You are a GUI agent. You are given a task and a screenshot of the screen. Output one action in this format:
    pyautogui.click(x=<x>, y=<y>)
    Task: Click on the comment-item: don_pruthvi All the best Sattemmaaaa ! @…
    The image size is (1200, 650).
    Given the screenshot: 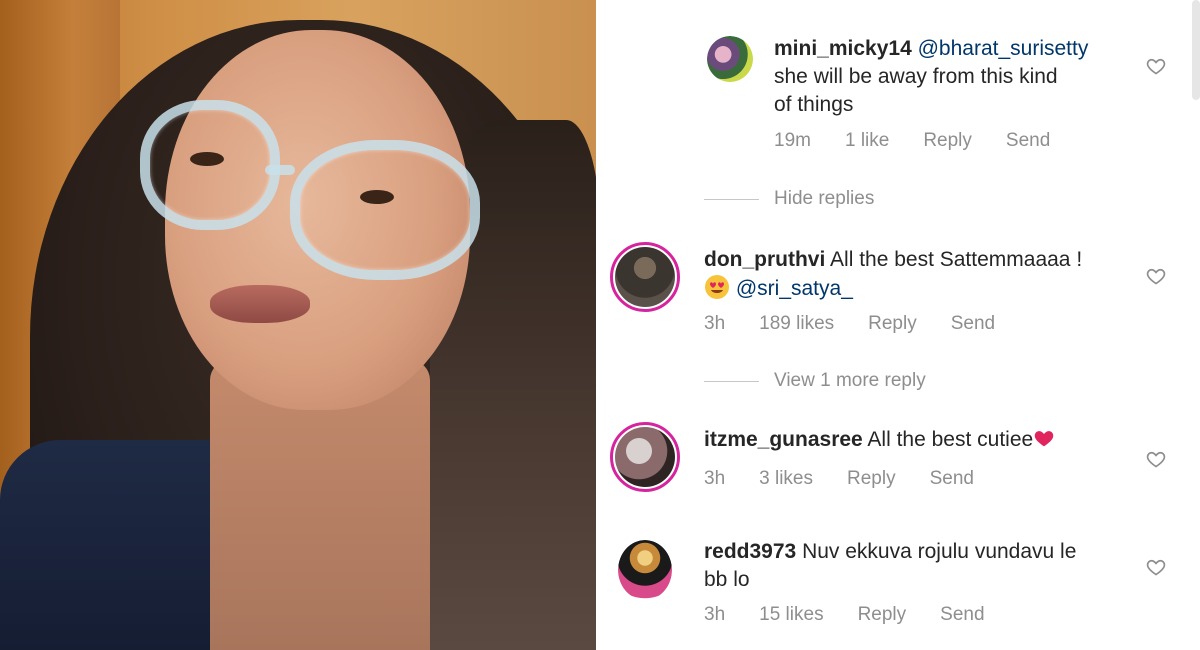 What is the action you would take?
    pyautogui.click(x=898, y=290)
    